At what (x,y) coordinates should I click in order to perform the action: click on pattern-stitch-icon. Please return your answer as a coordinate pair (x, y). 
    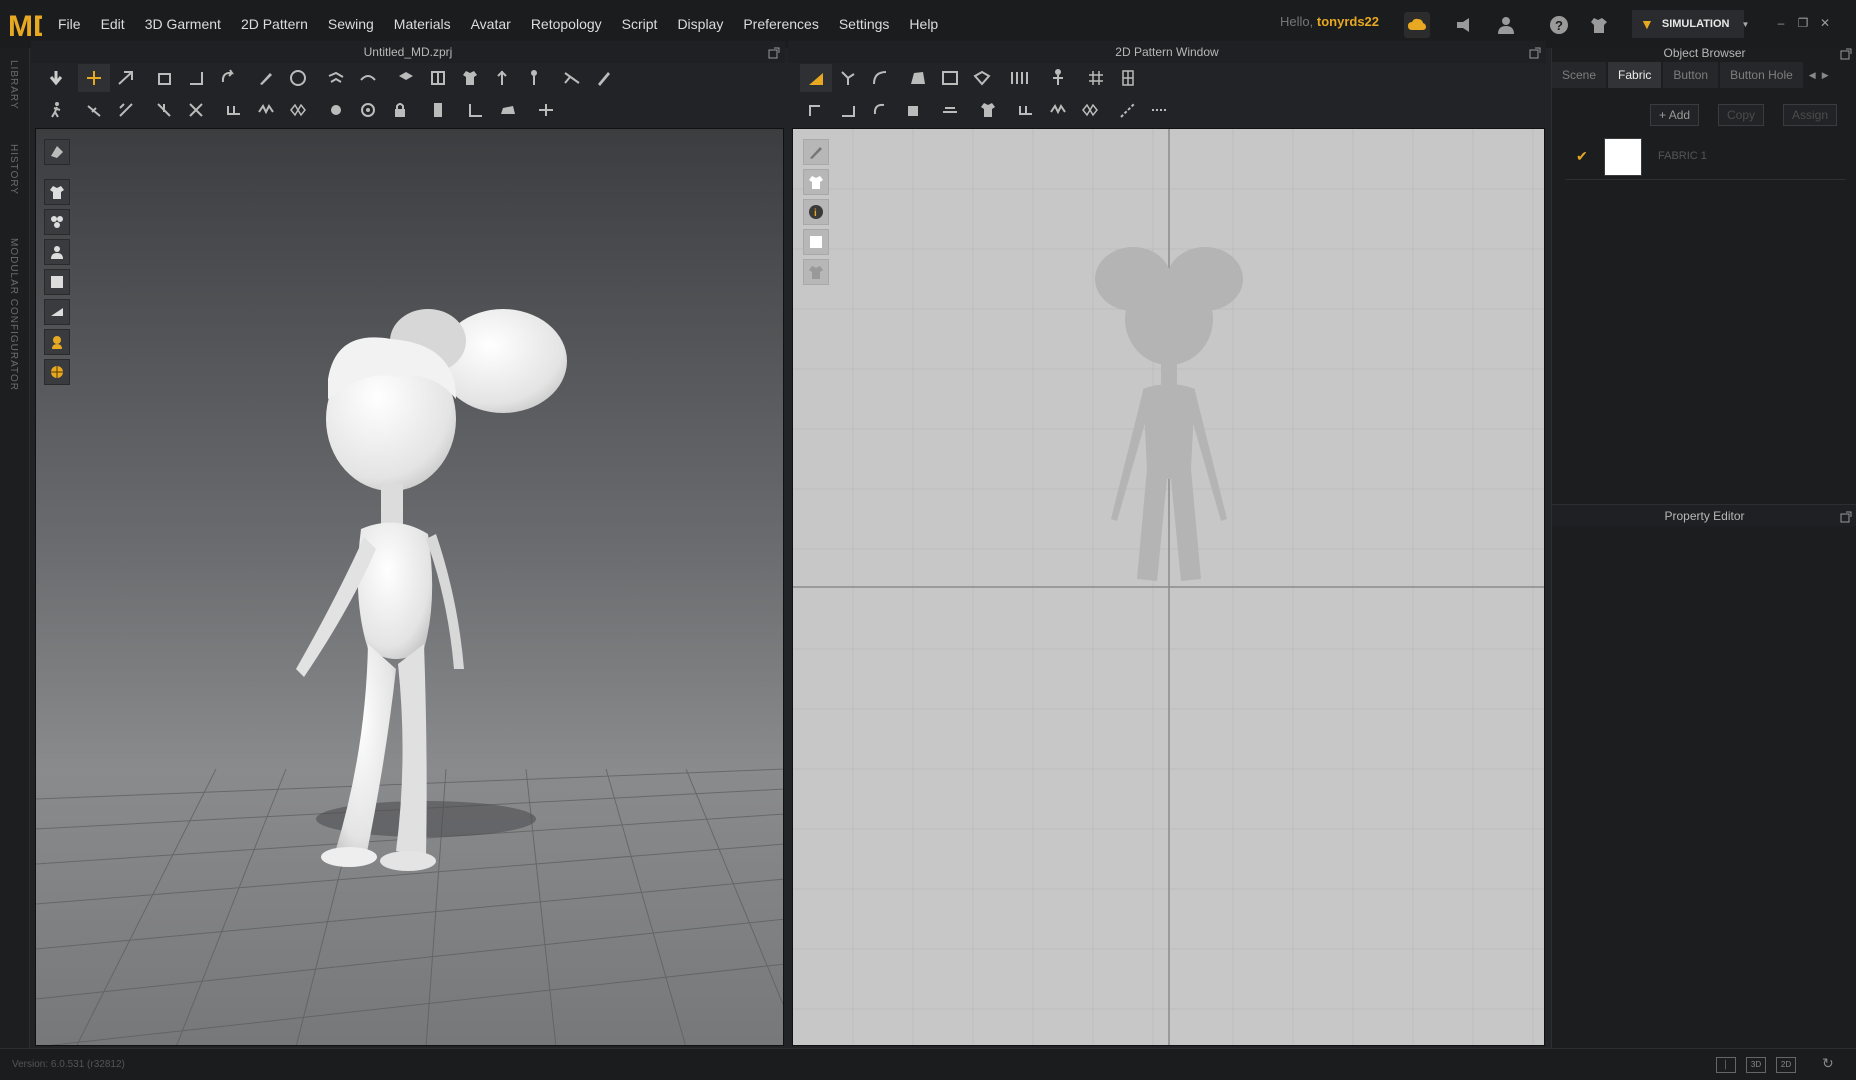
    Looking at the image, I should click on (1026, 110).